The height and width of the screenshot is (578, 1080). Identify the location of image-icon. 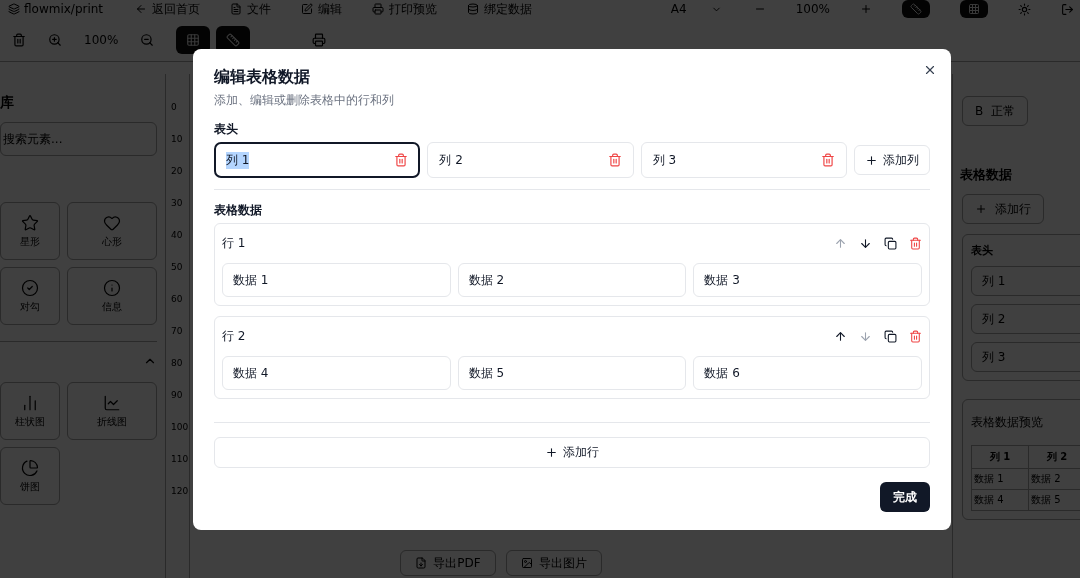
(526, 563).